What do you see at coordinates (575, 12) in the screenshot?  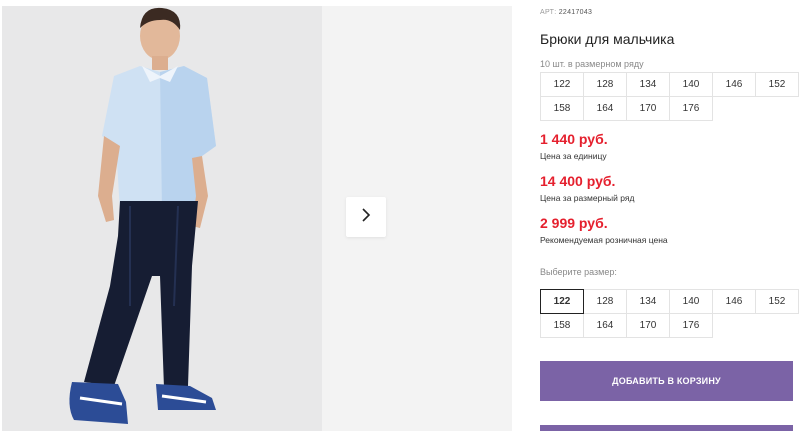 I see `article-value: 22417043` at bounding box center [575, 12].